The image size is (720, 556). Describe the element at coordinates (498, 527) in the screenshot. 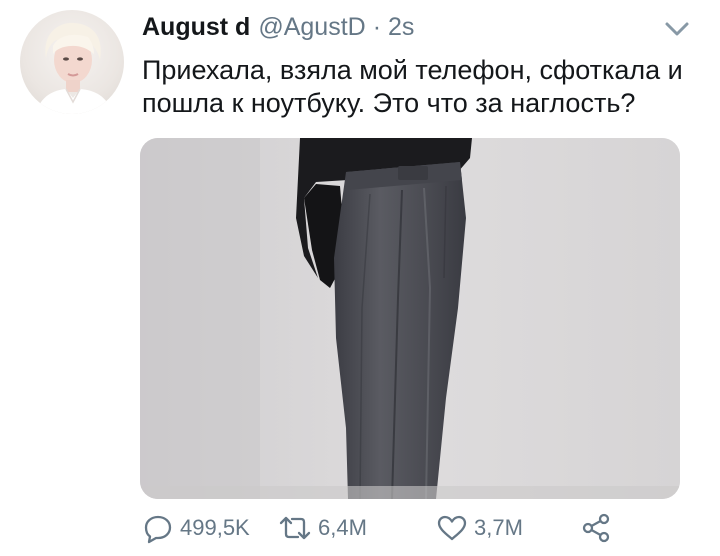

I see `like-count: 3,7M` at that location.